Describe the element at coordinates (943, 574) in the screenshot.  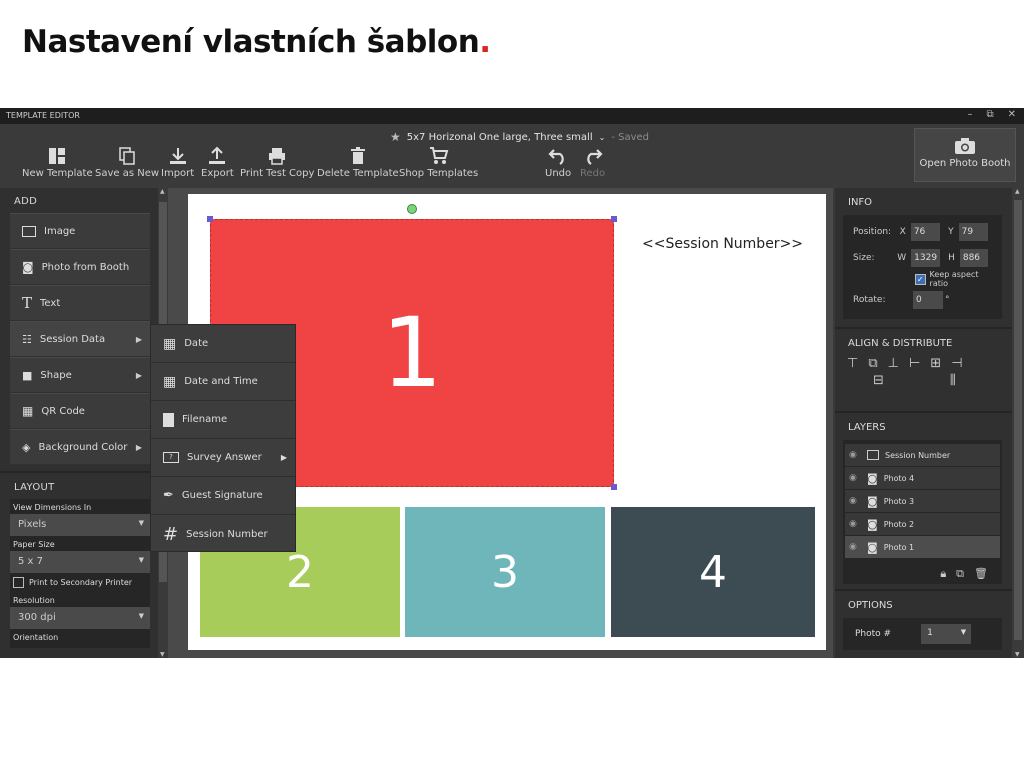
I see `lock-icon: 🔒︎` at that location.